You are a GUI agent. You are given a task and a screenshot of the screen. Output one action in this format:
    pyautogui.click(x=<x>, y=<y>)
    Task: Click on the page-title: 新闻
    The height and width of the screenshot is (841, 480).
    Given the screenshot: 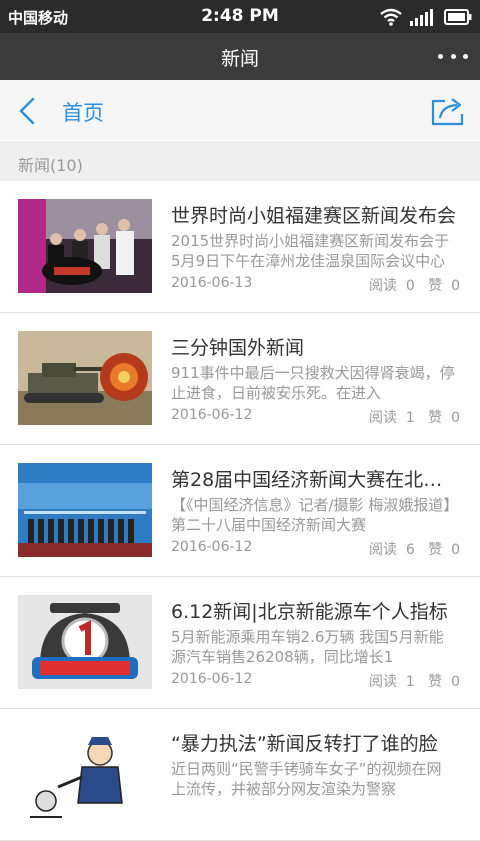 What is the action you would take?
    pyautogui.click(x=239, y=59)
    